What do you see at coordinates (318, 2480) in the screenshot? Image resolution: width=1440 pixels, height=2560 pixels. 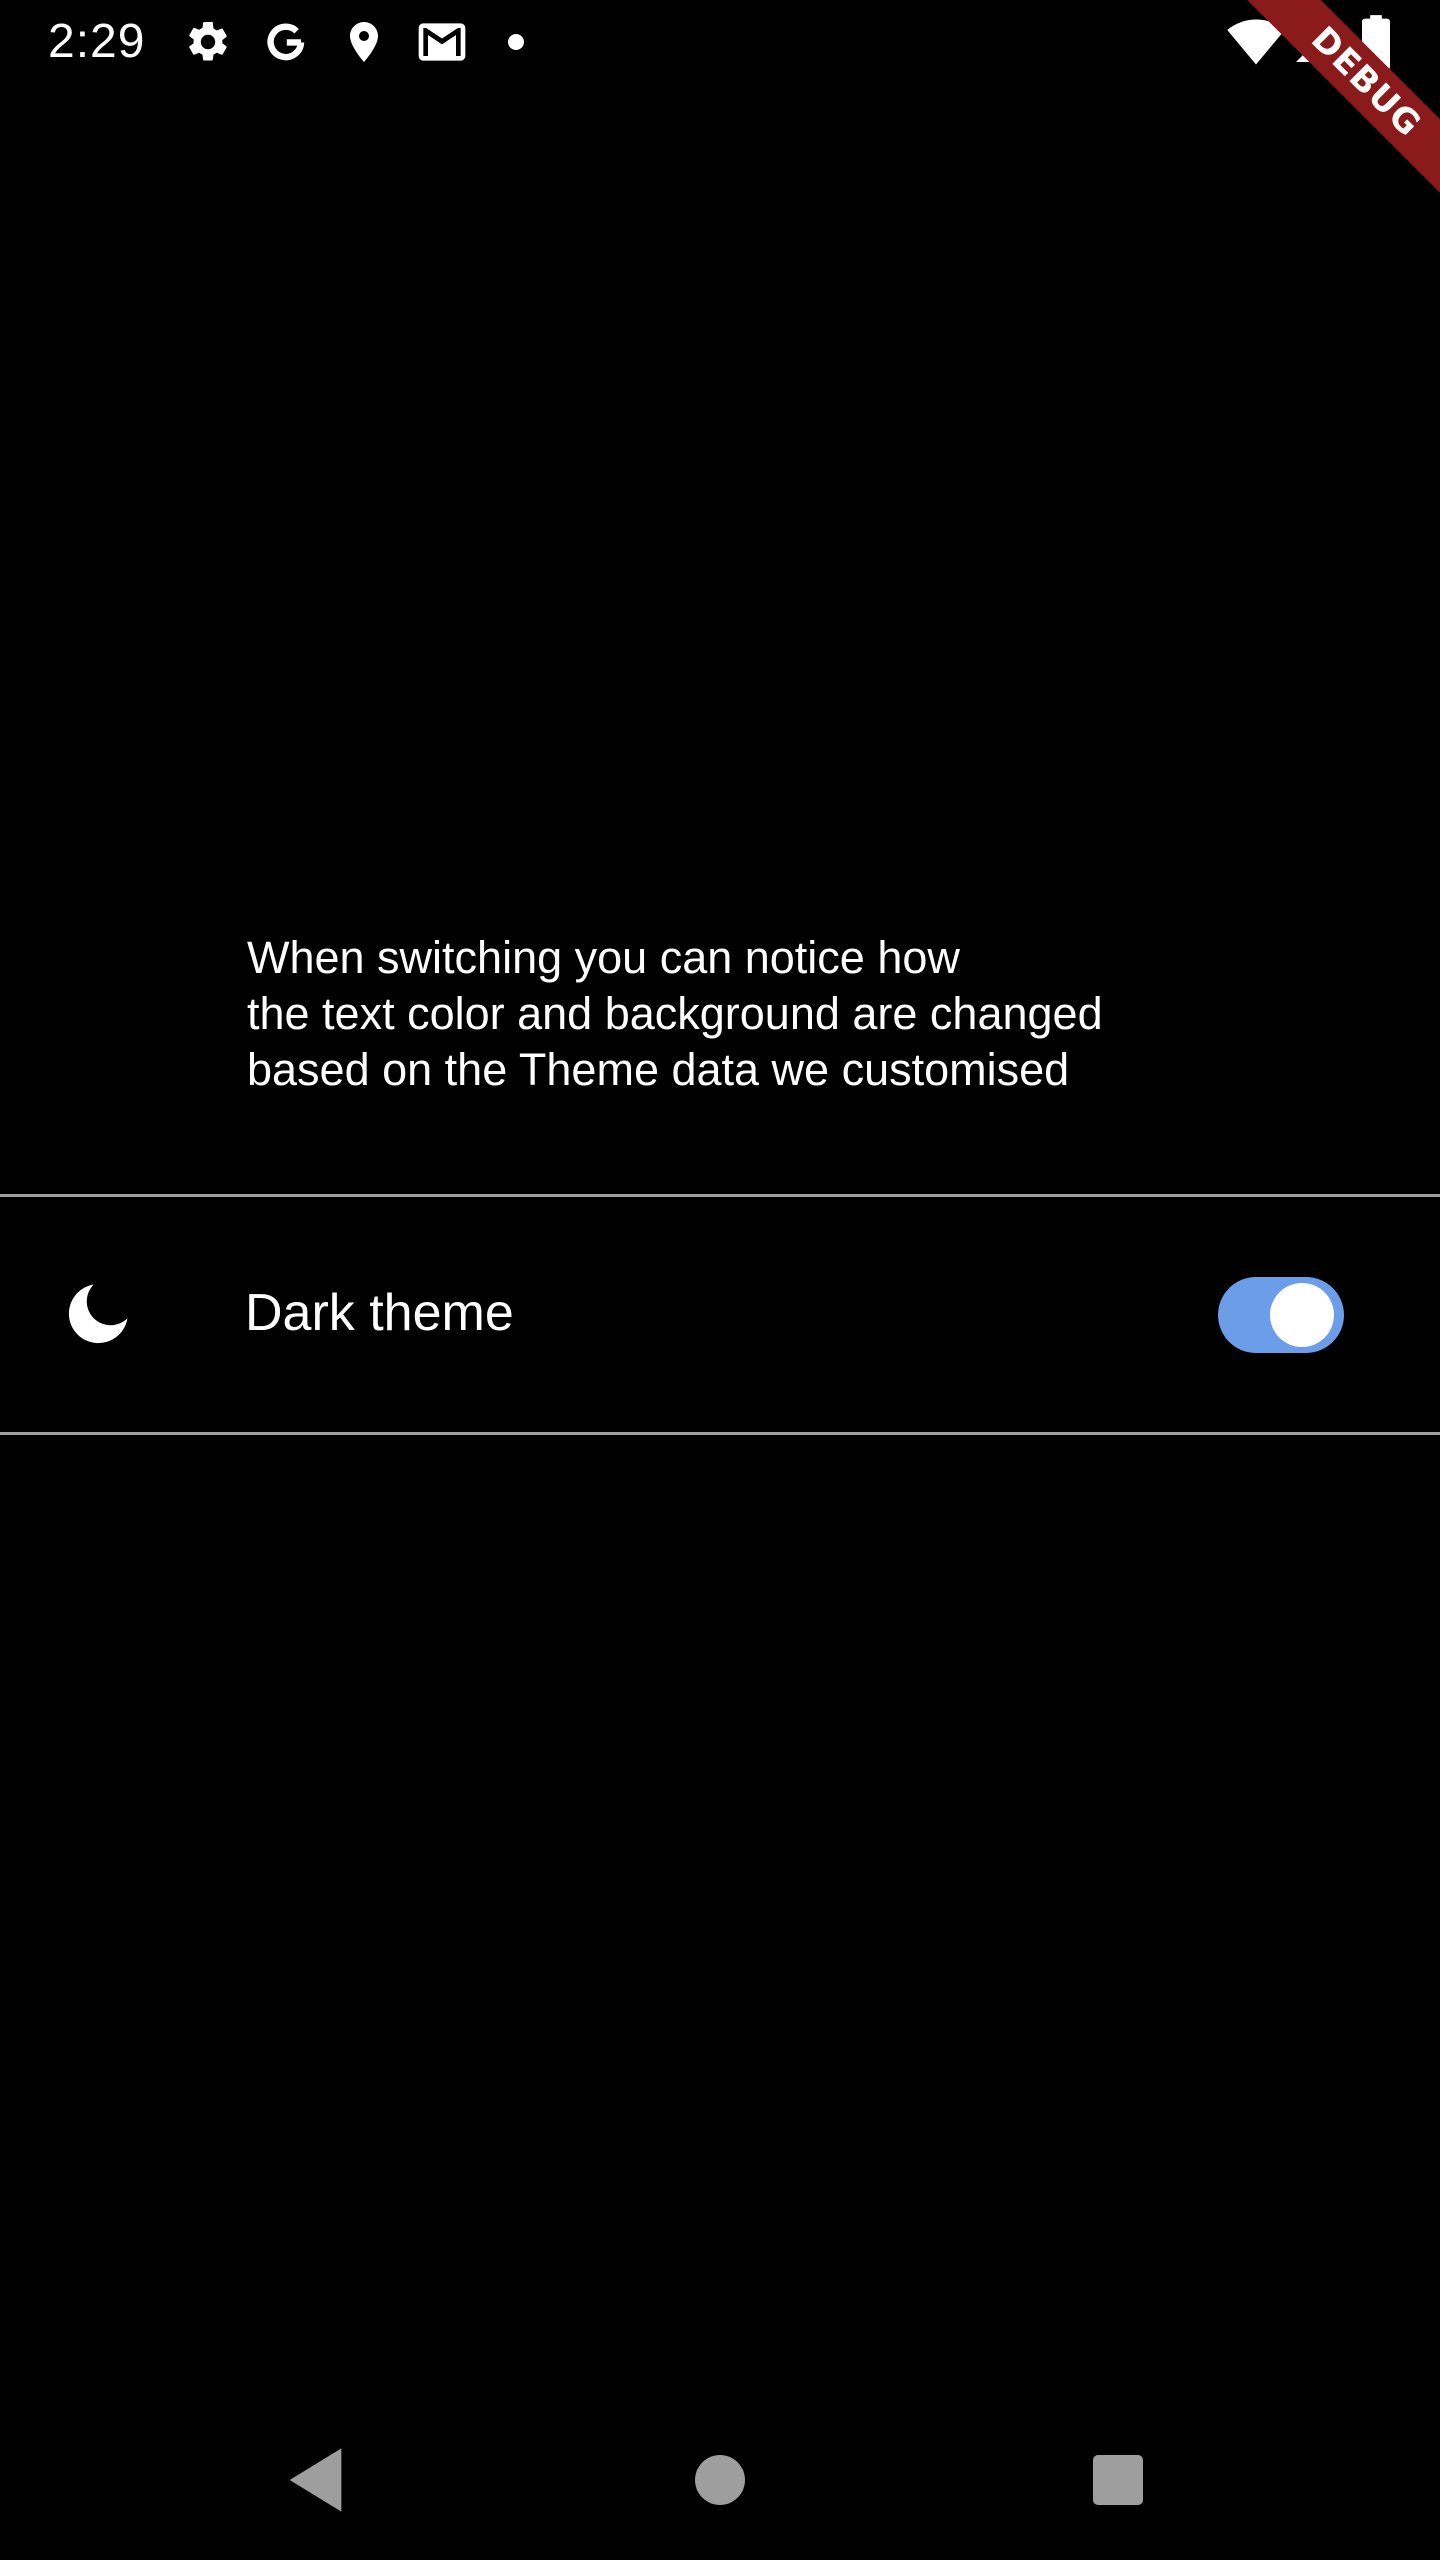 I see `back-icon` at bounding box center [318, 2480].